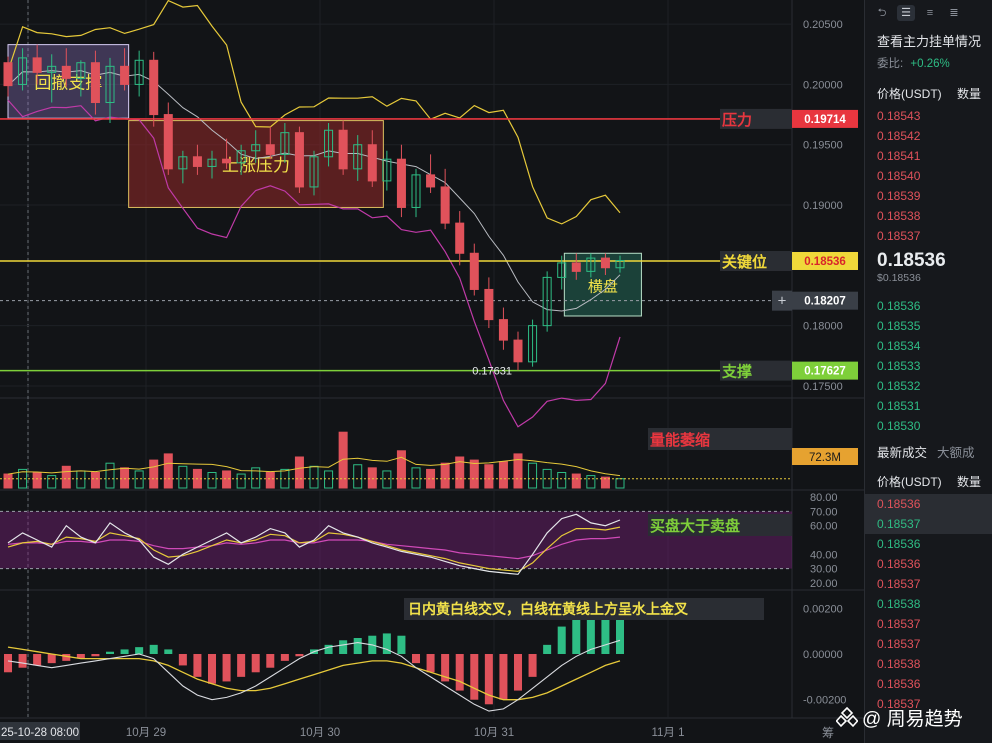 The width and height of the screenshot is (992, 743). I want to click on volume-panel-label: 量能萎缩, so click(680, 440).